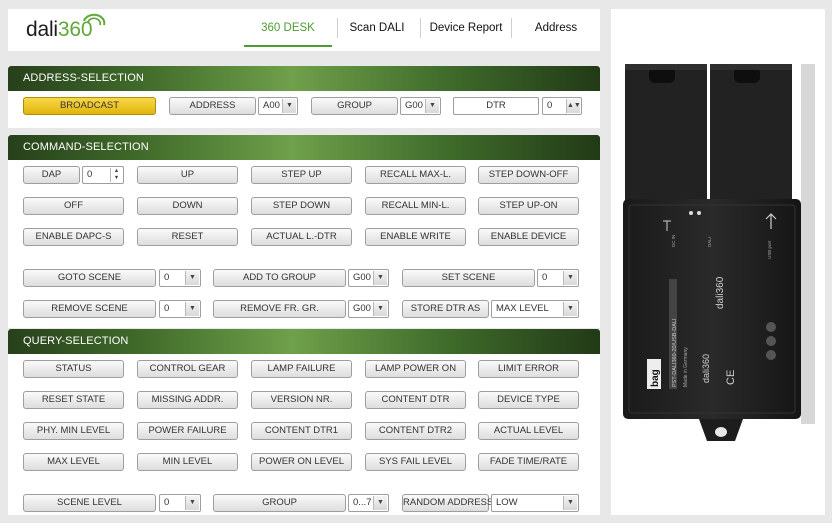 The height and width of the screenshot is (523, 832). What do you see at coordinates (89, 503) in the screenshot?
I see `scene-level-button: SCENE LEVEL` at bounding box center [89, 503].